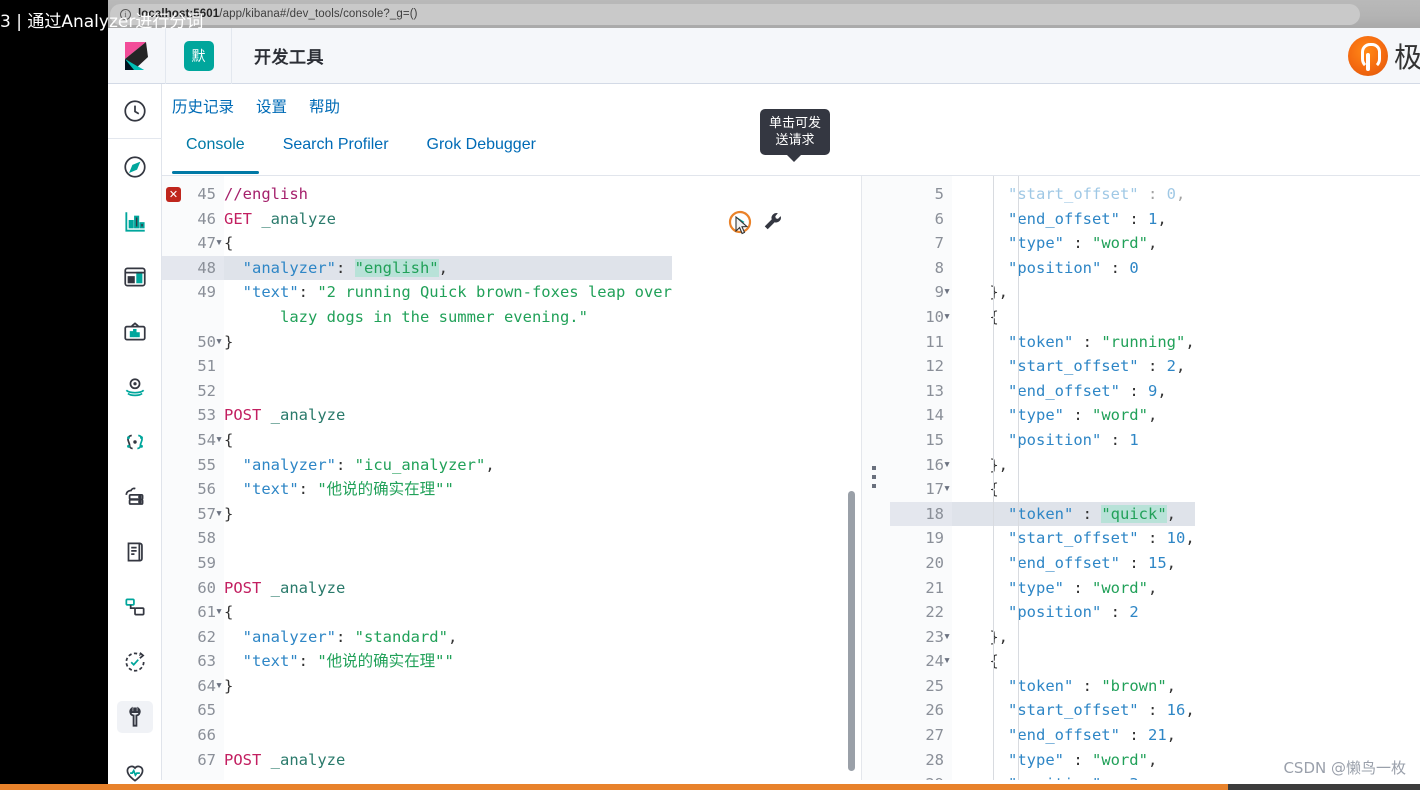  I want to click on code-token: :, so click(345, 464).